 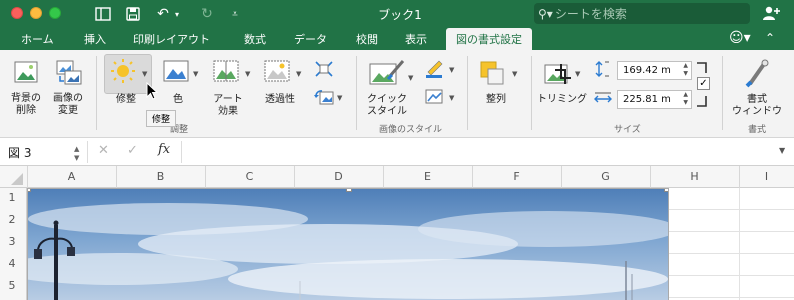 I want to click on transparency-icon, so click(x=277, y=71).